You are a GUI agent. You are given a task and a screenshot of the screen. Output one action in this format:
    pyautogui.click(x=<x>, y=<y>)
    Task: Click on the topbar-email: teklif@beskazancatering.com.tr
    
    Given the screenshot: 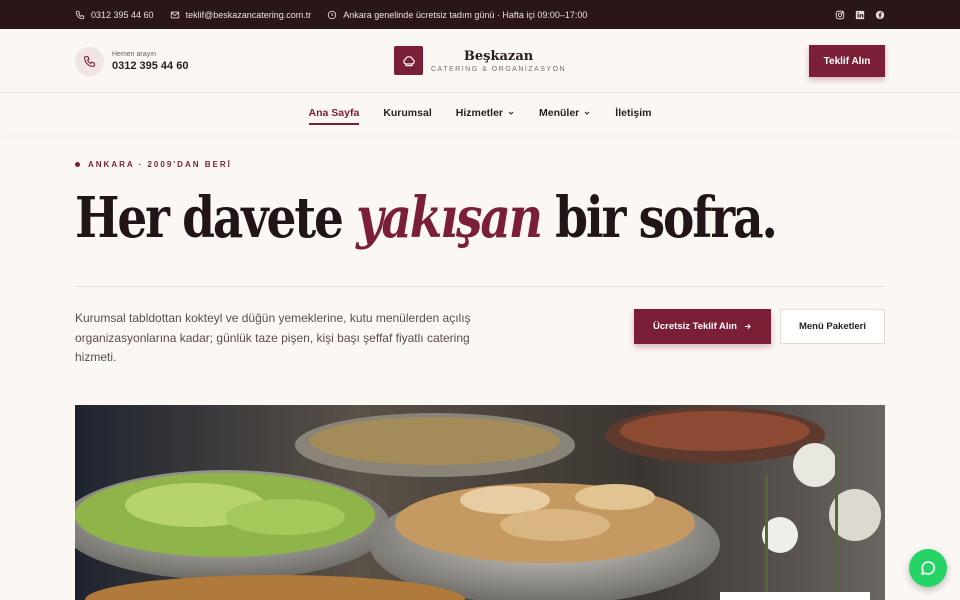 What is the action you would take?
    pyautogui.click(x=241, y=14)
    